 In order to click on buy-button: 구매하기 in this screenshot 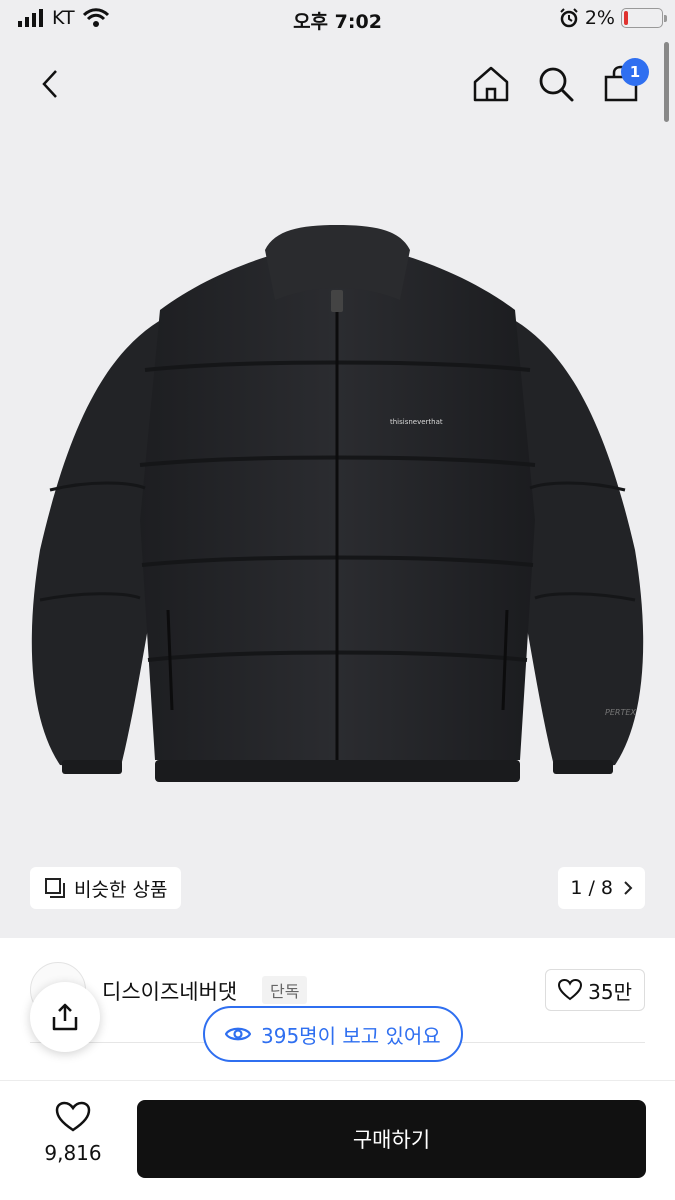, I will do `click(391, 1139)`.